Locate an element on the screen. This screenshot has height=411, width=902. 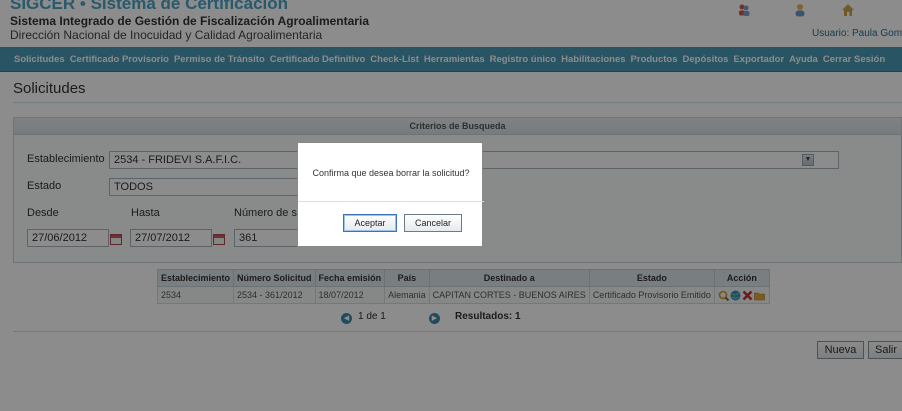
aceptar-button: Aceptar is located at coordinates (370, 223).